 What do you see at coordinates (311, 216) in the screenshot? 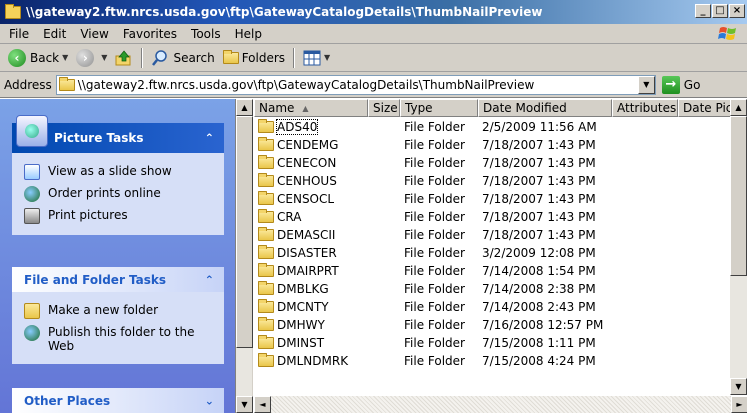
I see `file-name-cell: CRA` at bounding box center [311, 216].